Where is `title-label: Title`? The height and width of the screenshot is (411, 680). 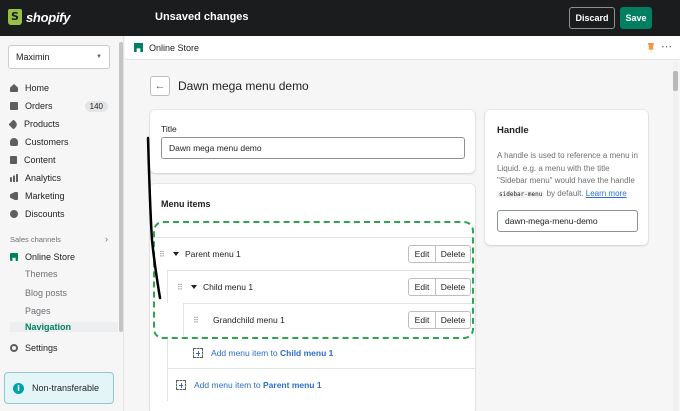
title-label: Title is located at coordinates (169, 129).